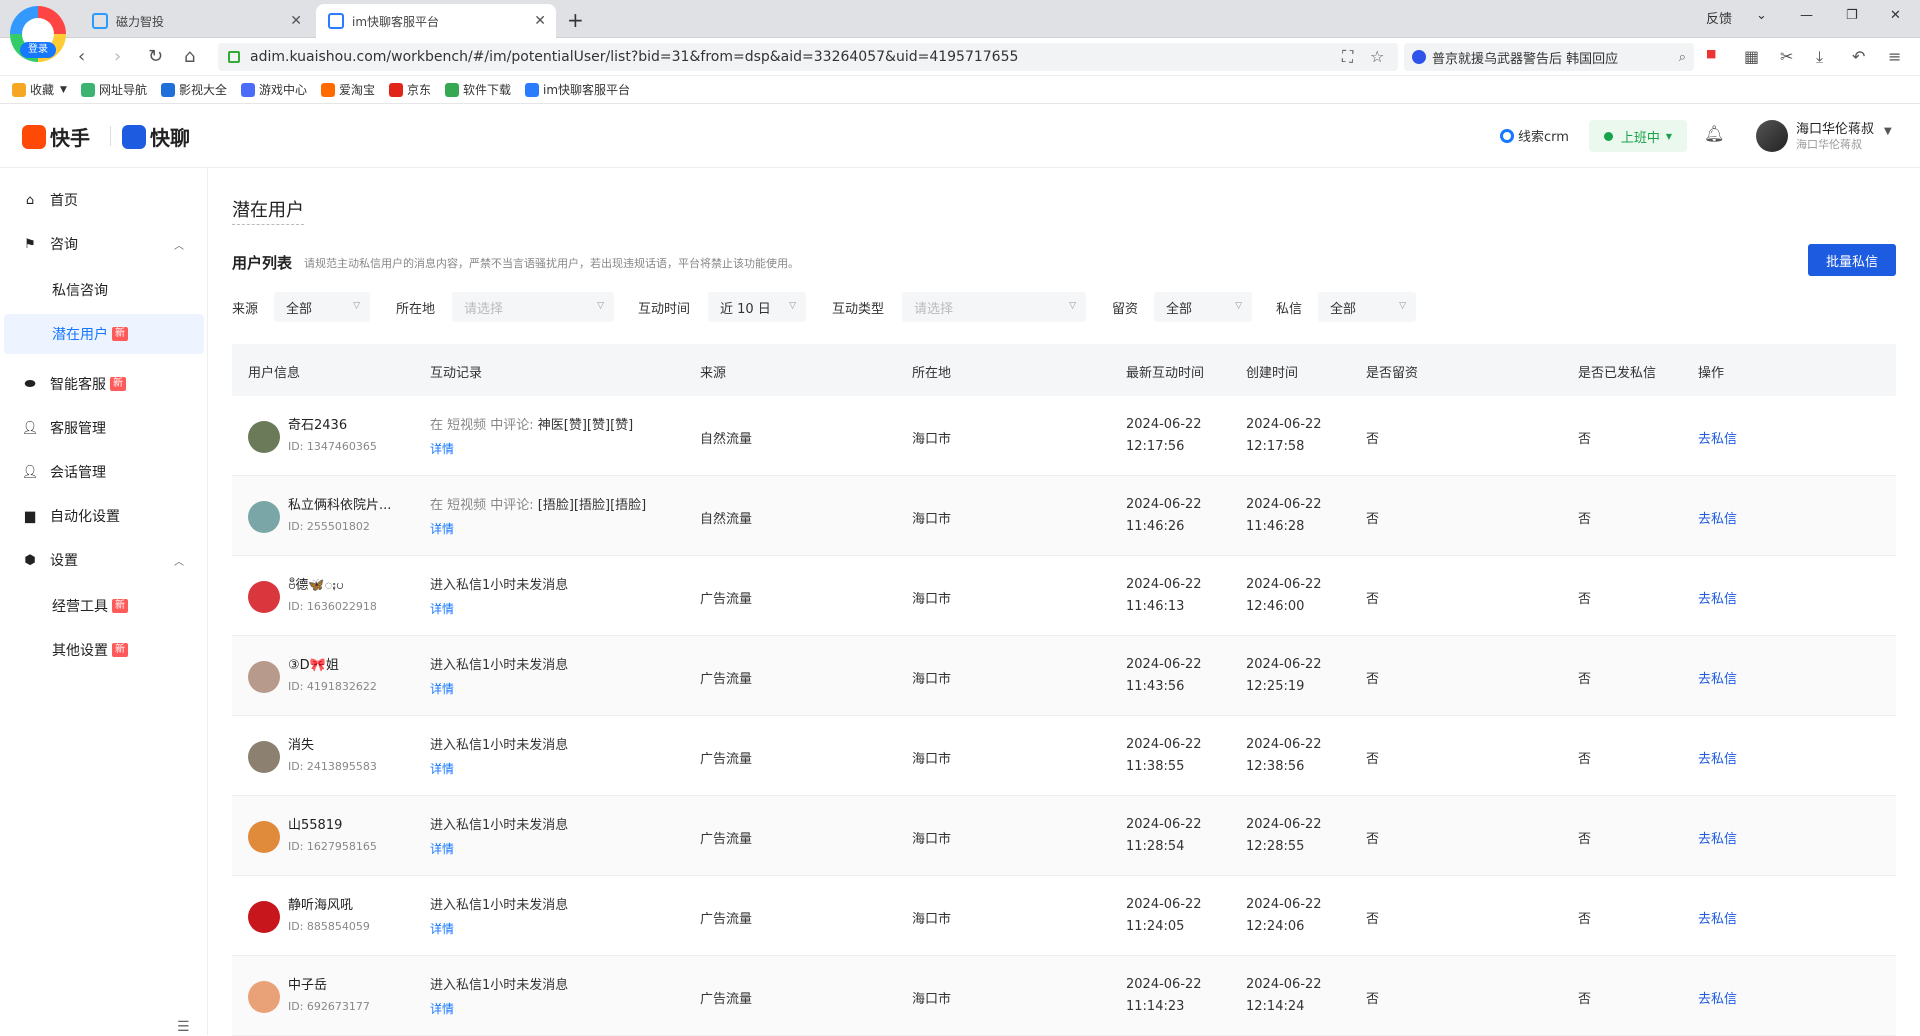 This screenshot has width=1920, height=1036. Describe the element at coordinates (104, 334) in the screenshot. I see `sidebar-item-potential-users: 潜在用户 新` at that location.